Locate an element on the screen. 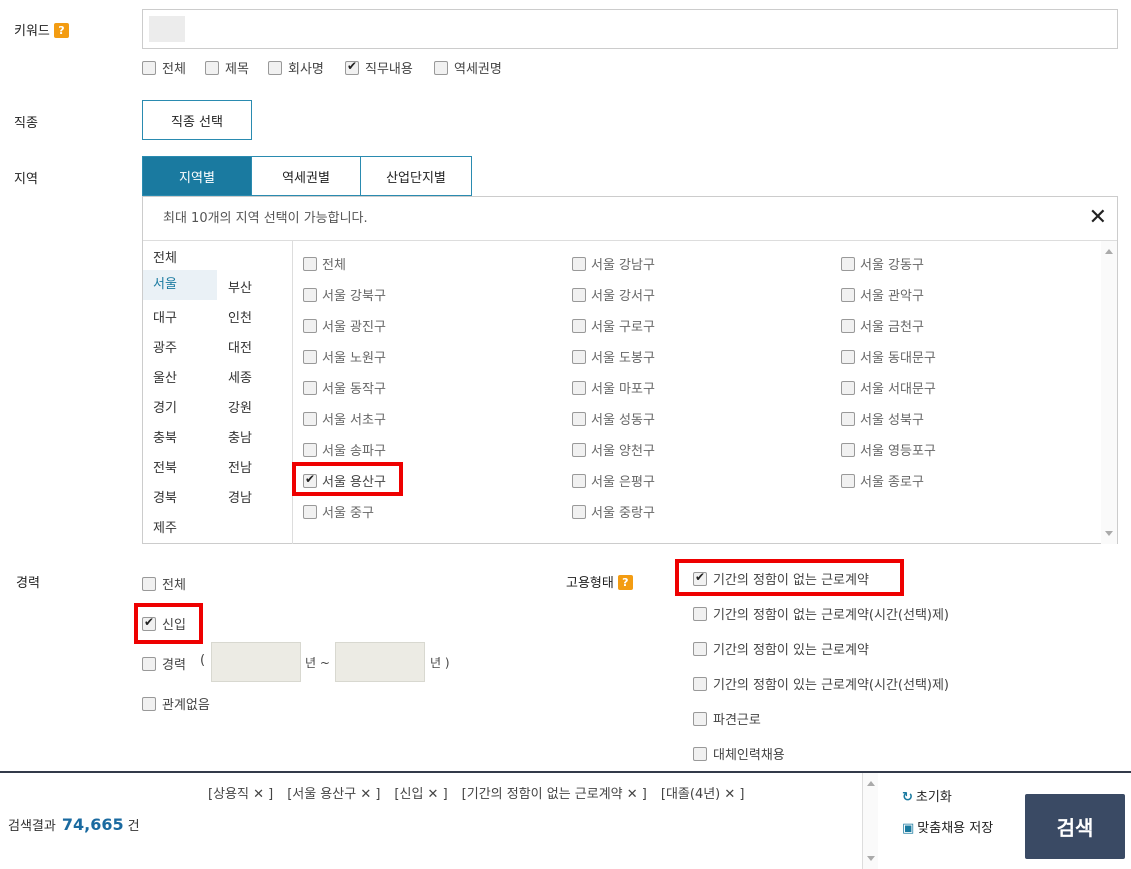 The height and width of the screenshot is (869, 1131). career-to-input is located at coordinates (380, 662).